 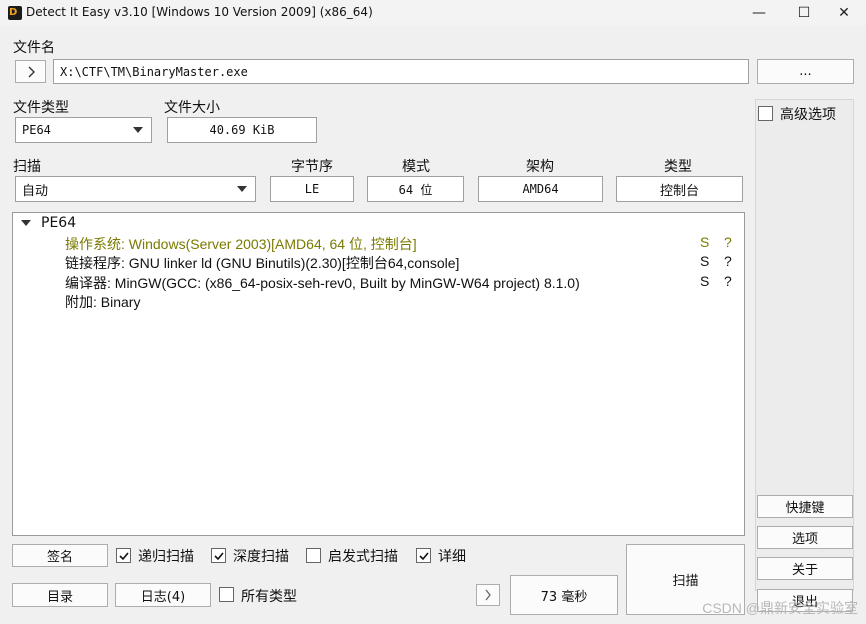 I want to click on heuristic-scan-label: 启发式扫描, so click(x=363, y=557).